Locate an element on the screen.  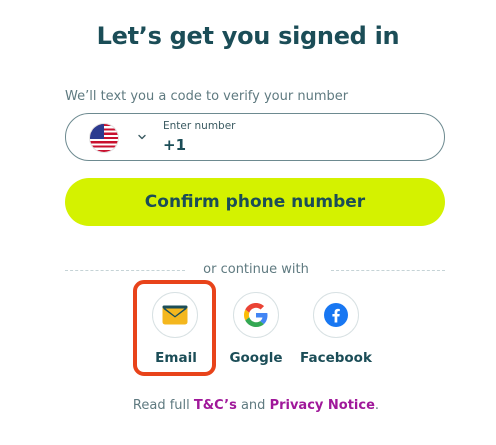
privacy-notice-link: Privacy Notice is located at coordinates (322, 405).